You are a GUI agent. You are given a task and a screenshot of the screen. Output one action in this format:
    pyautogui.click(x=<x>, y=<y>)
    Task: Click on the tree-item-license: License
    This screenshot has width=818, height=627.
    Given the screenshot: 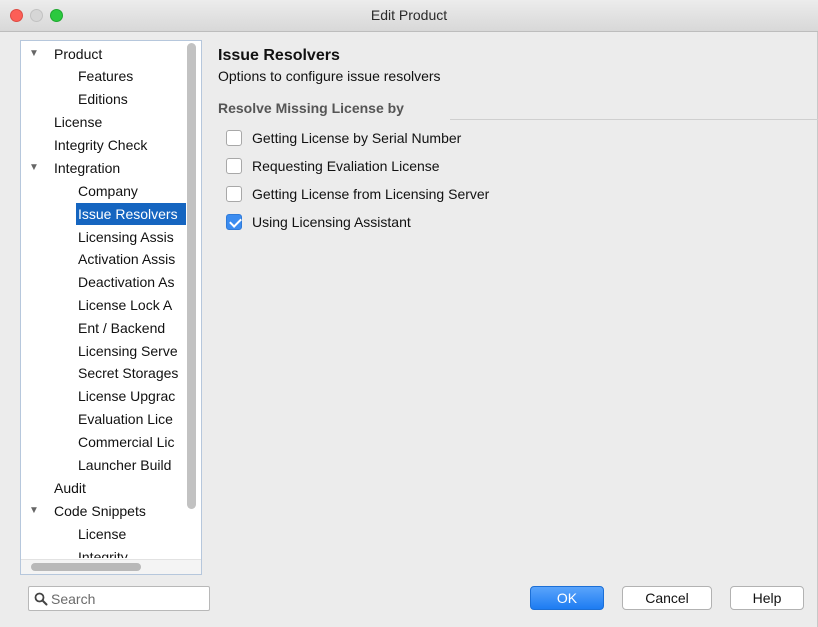 What is the action you would take?
    pyautogui.click(x=78, y=122)
    